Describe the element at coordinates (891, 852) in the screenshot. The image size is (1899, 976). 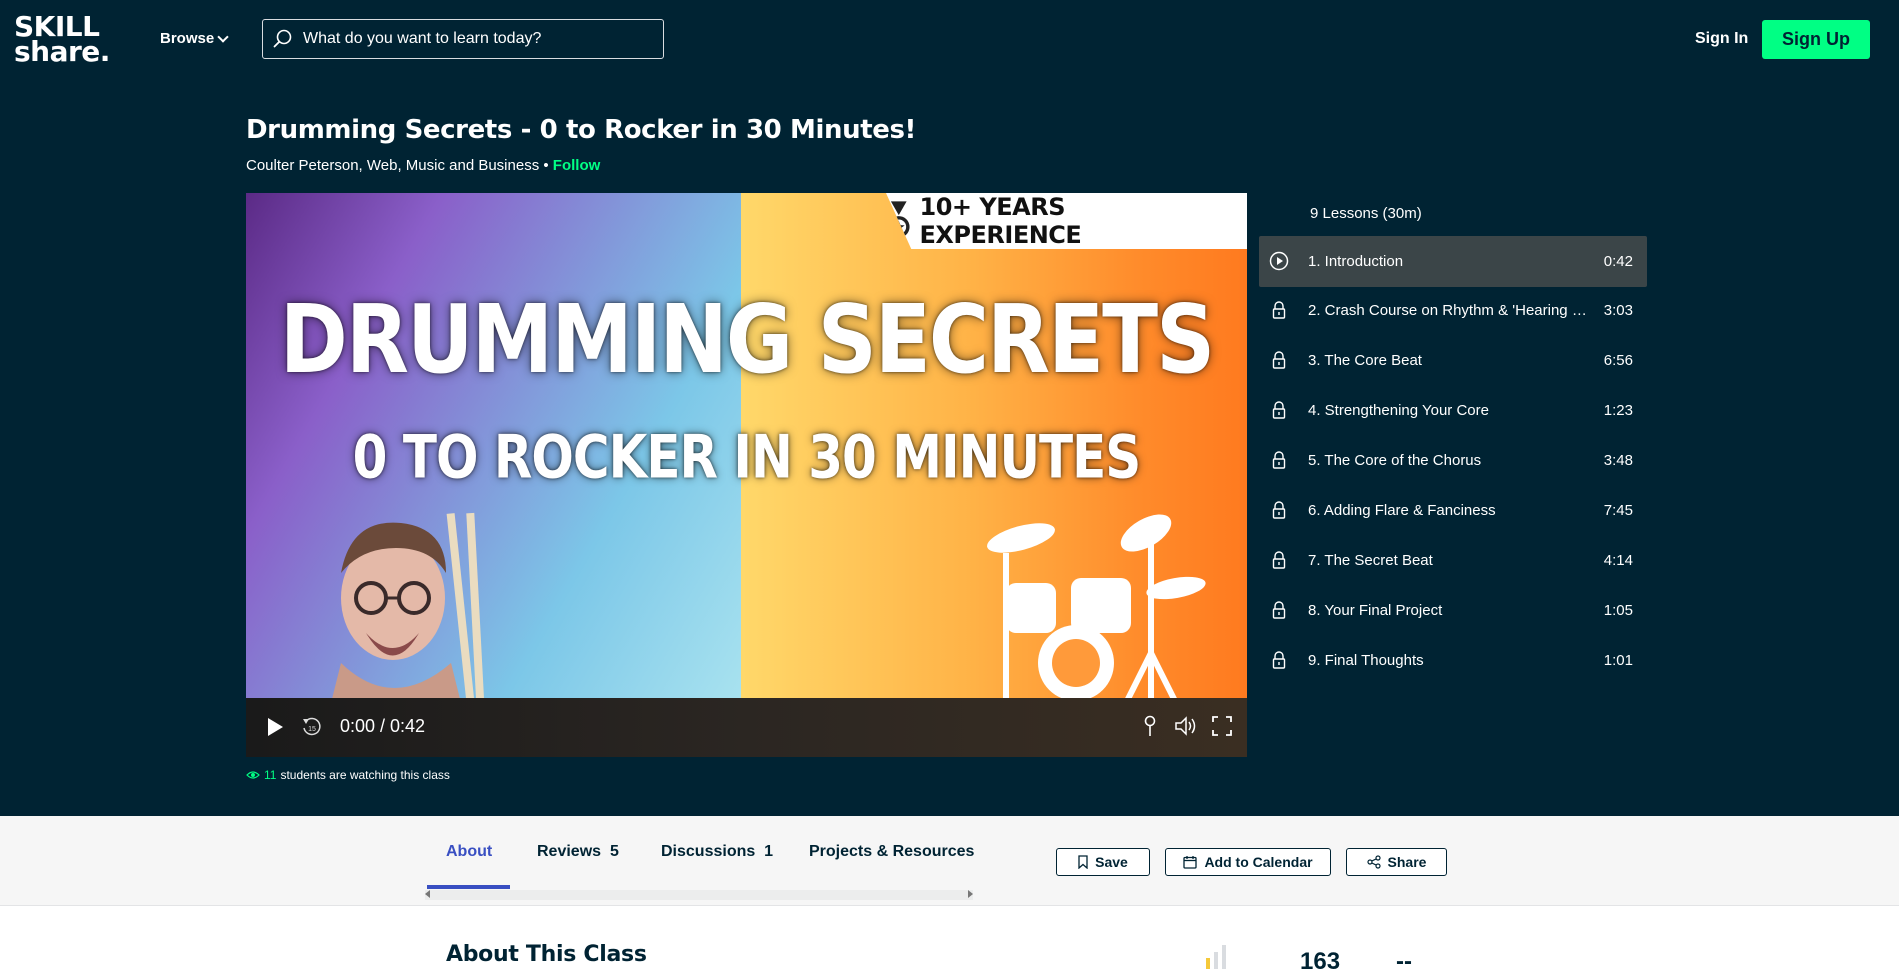
I see `tab-projects: Projects & Resources` at that location.